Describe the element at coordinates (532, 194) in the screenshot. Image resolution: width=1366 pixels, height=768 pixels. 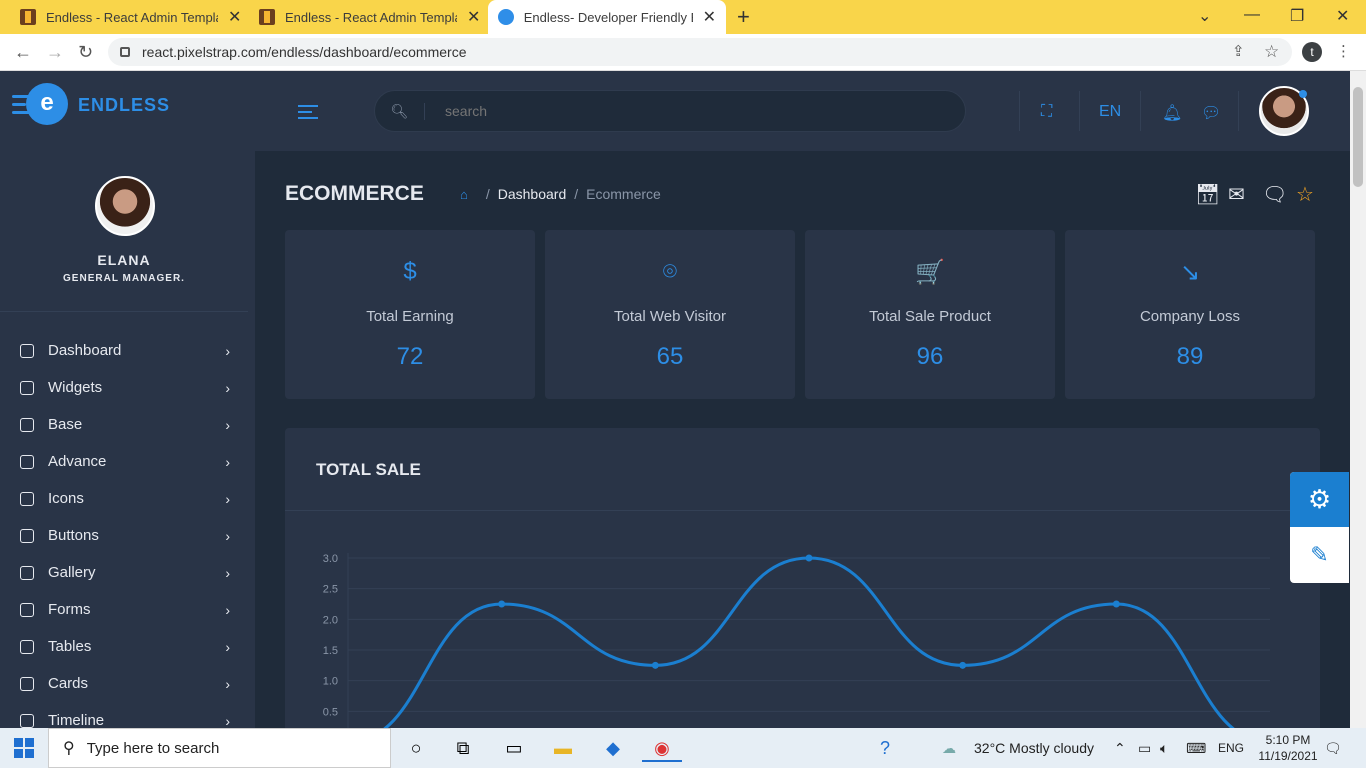
I see `breadcrumb-dashboard: Dashboard` at that location.